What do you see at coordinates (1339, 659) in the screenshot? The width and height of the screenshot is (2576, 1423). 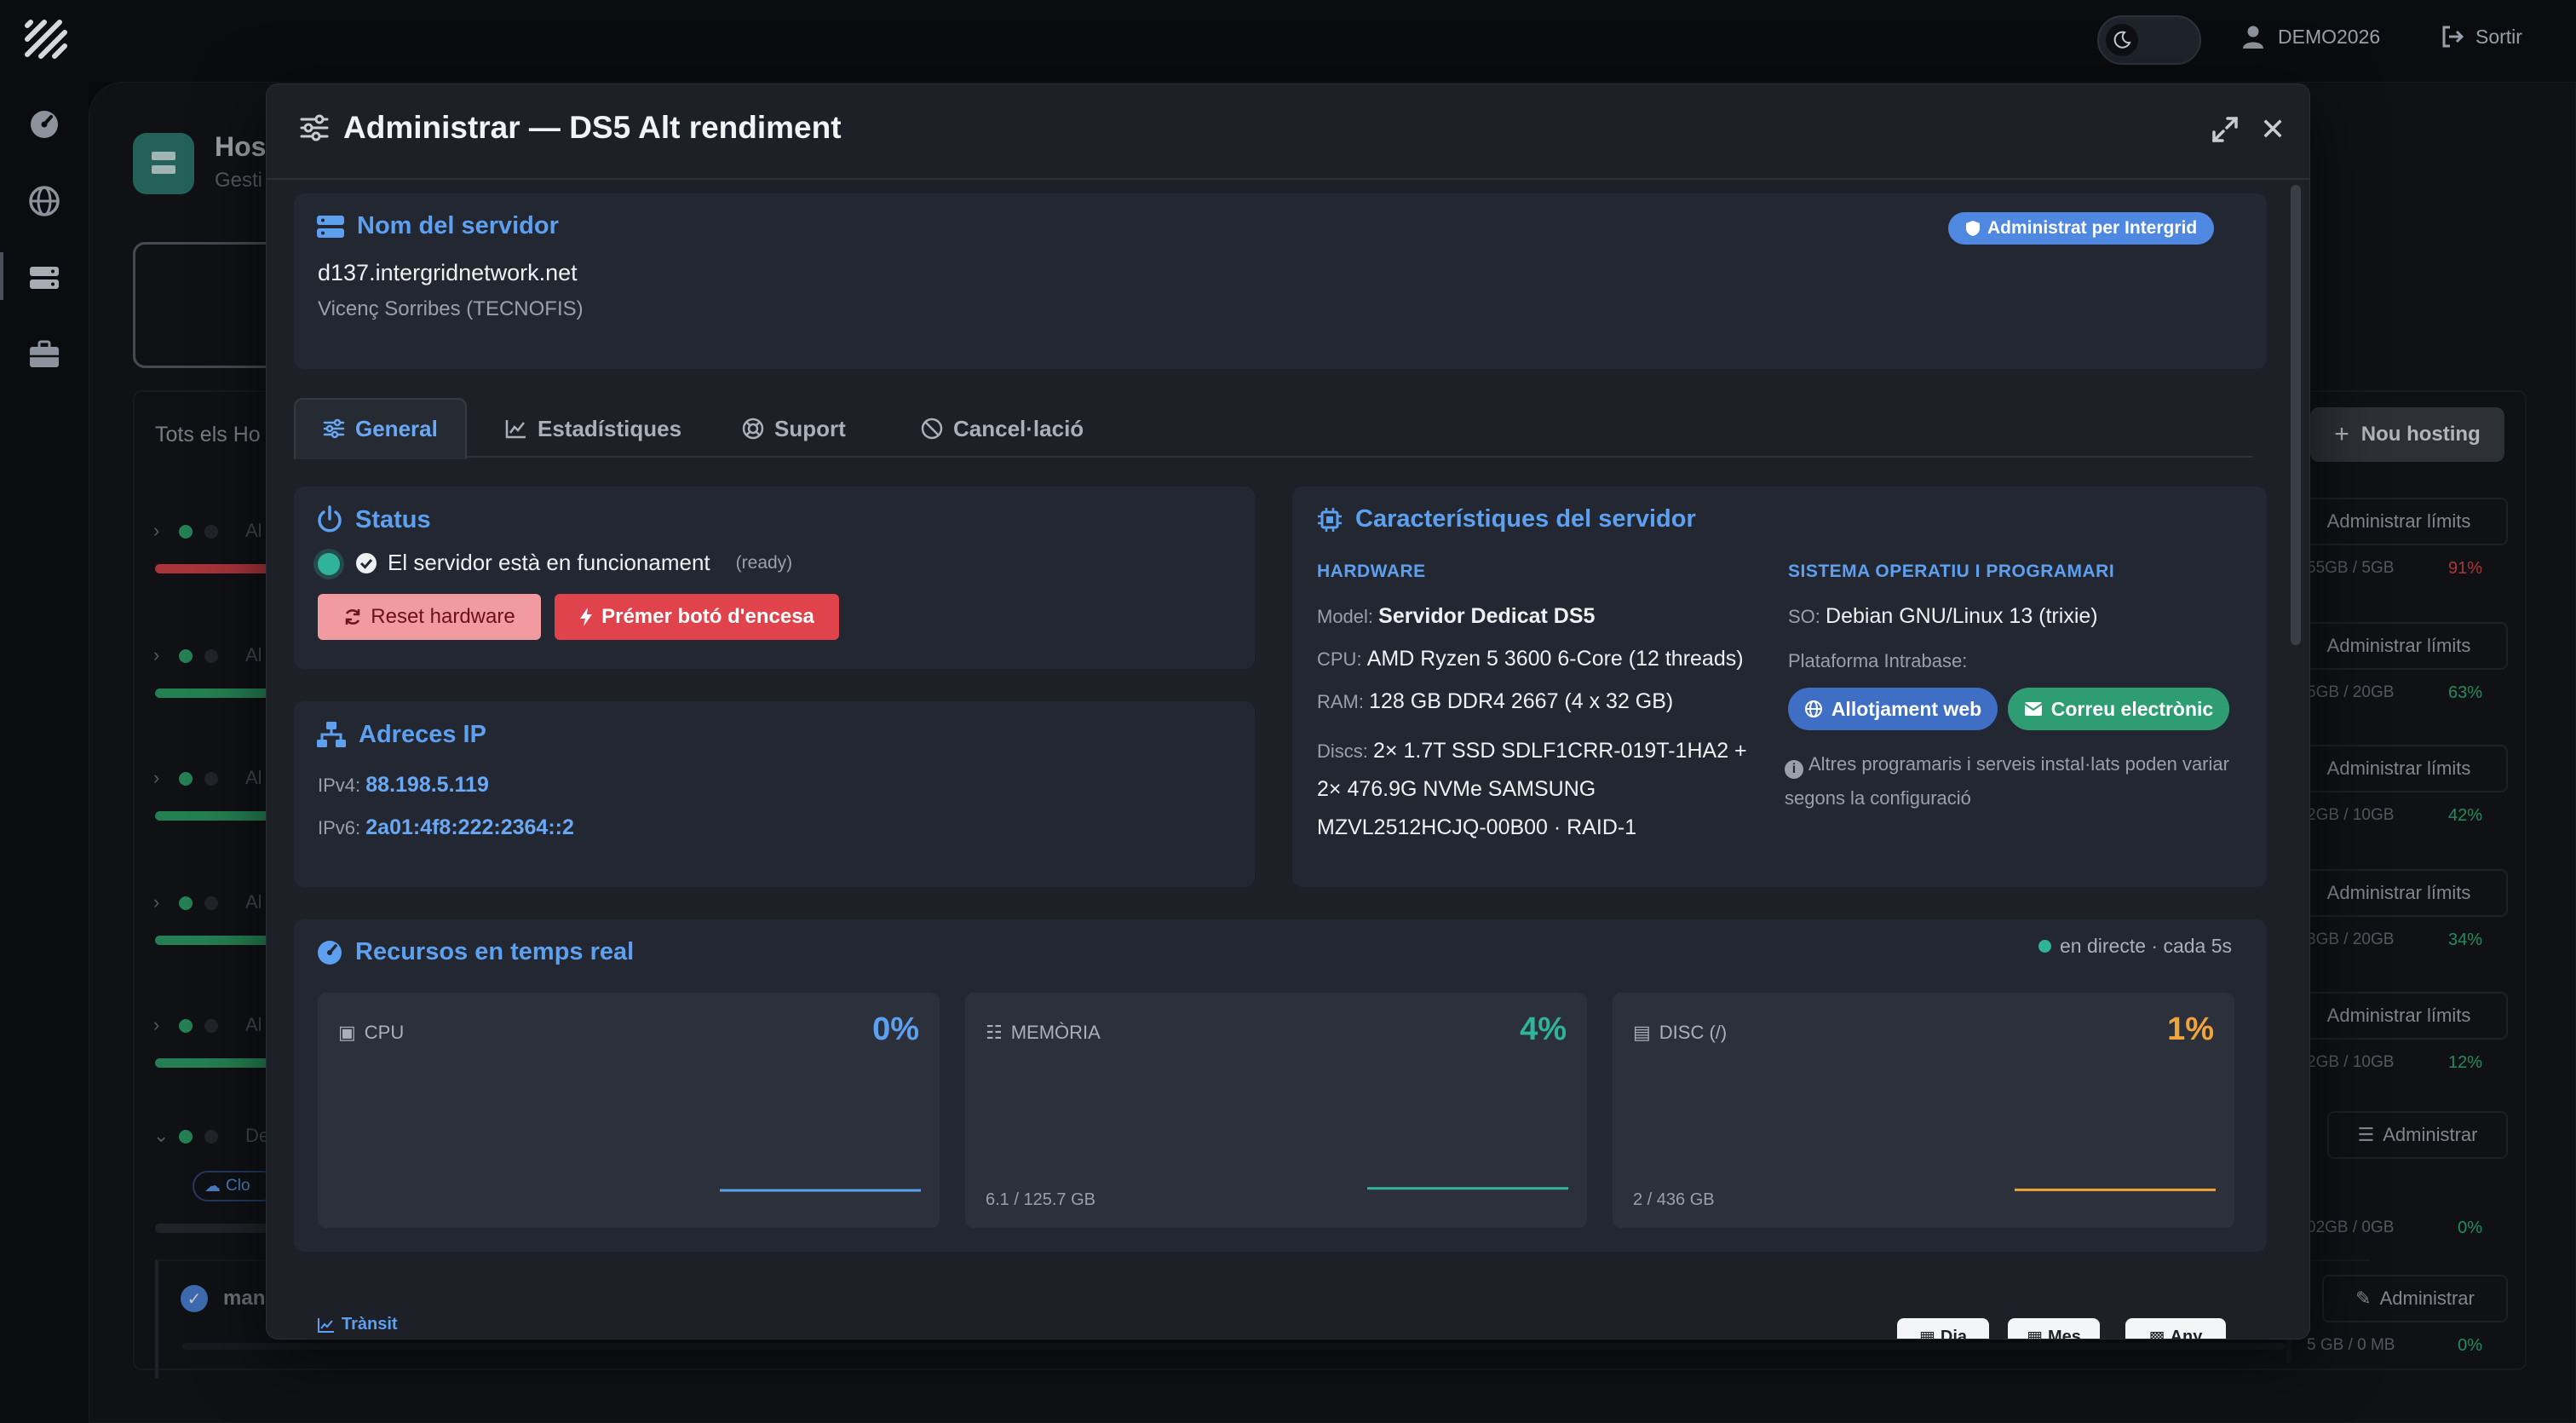 I see `cpu-label: CPU:` at bounding box center [1339, 659].